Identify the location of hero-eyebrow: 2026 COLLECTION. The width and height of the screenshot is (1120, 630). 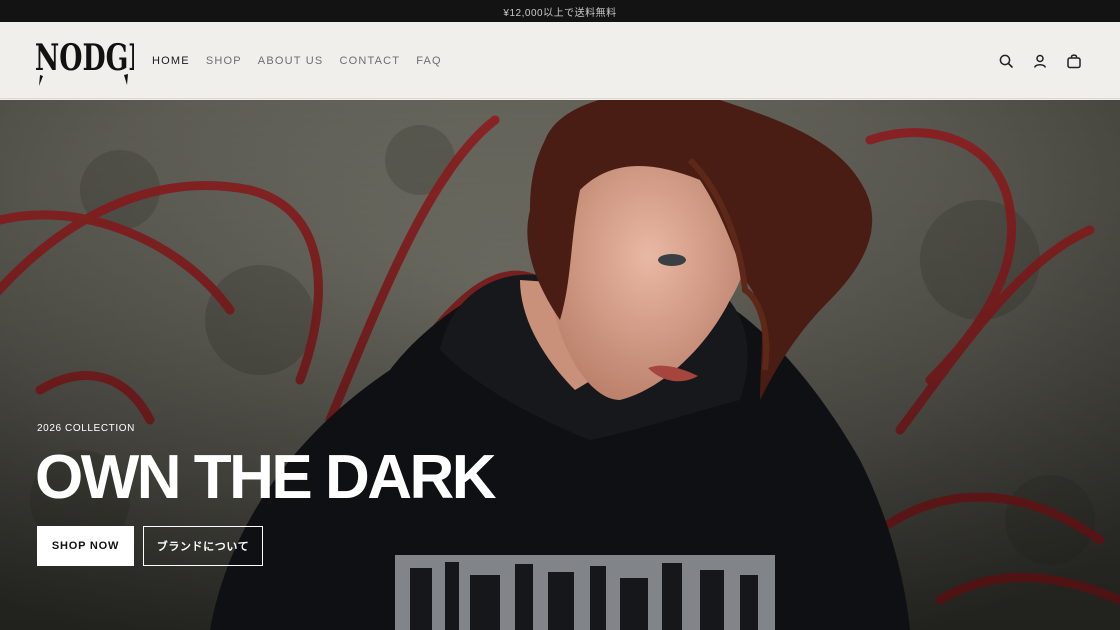
(86, 428).